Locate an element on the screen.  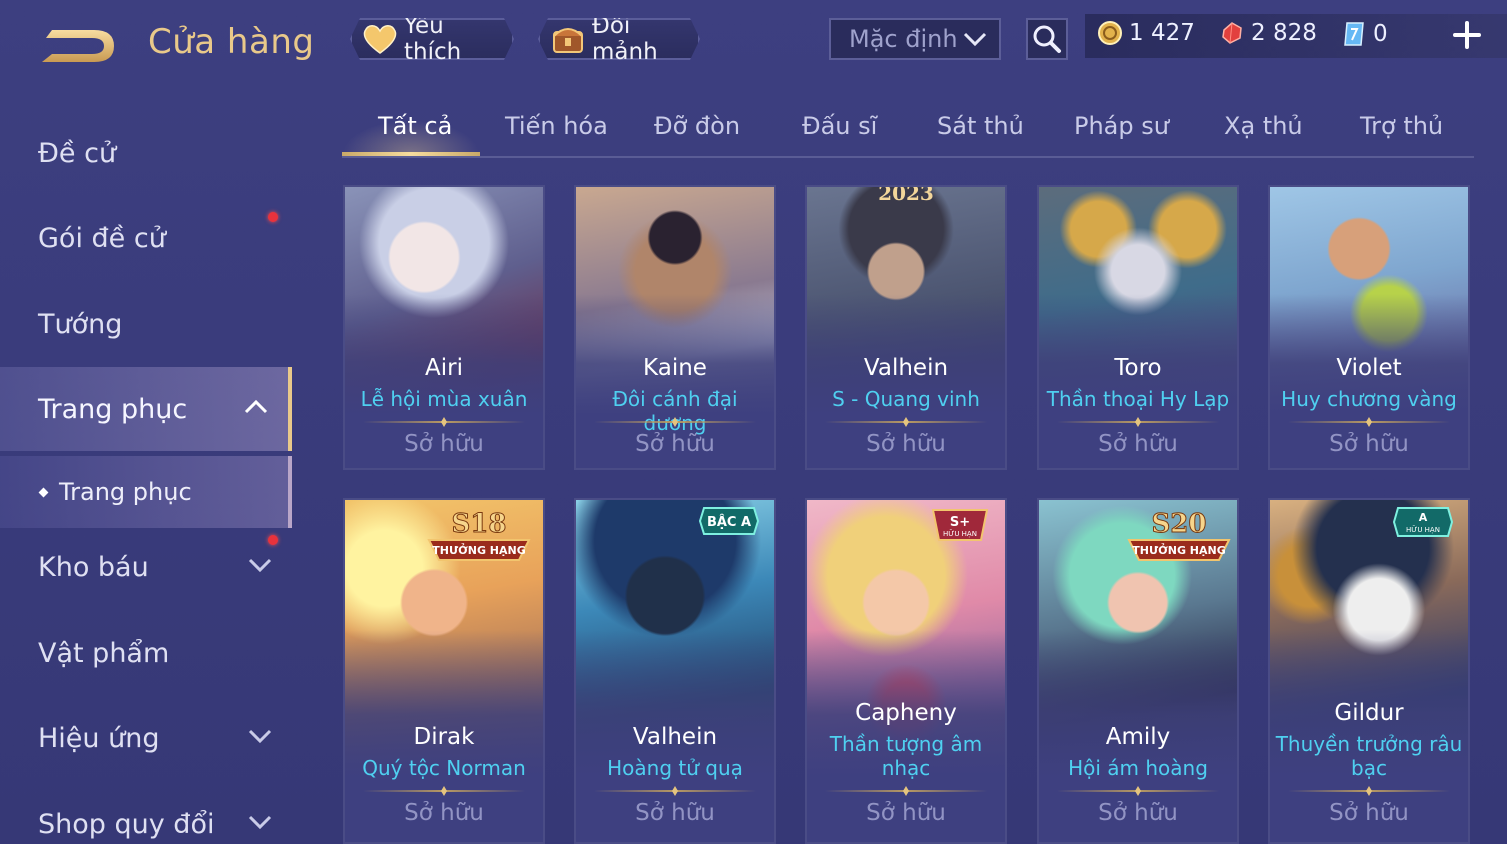
sidebar-item-exchange-shop: Shop quy đổi is located at coordinates (146, 813).